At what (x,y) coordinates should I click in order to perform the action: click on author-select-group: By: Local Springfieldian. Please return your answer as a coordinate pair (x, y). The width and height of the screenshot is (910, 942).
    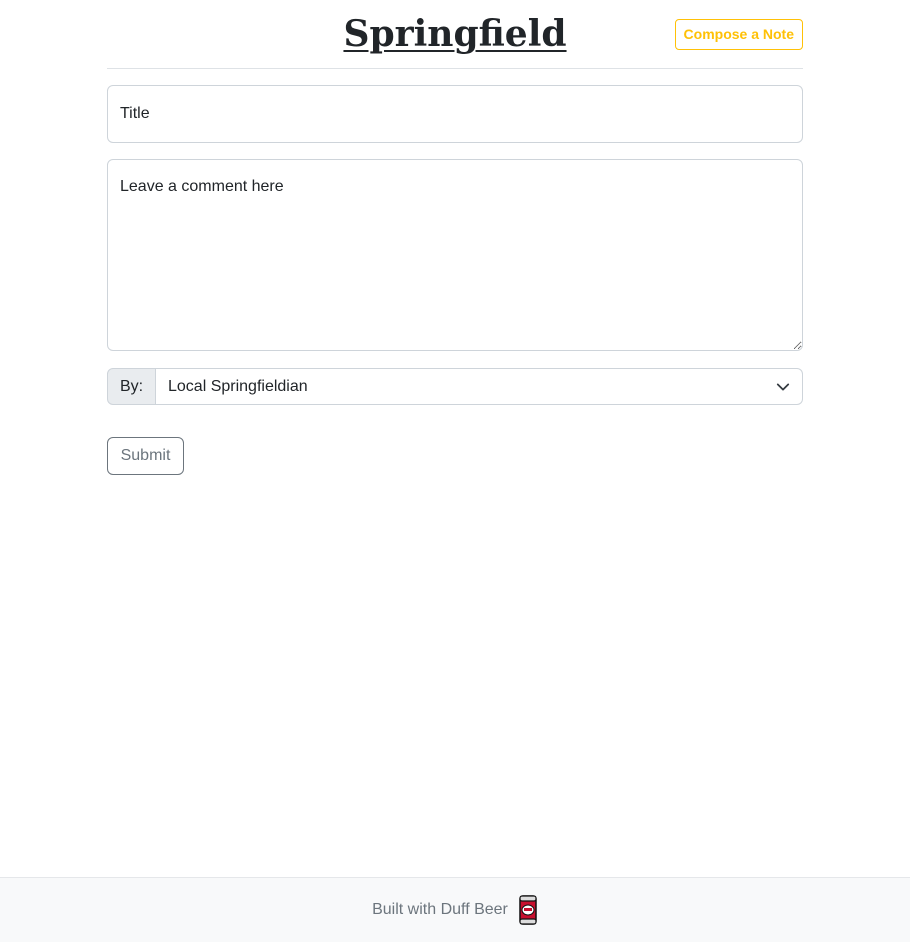
    Looking at the image, I should click on (455, 386).